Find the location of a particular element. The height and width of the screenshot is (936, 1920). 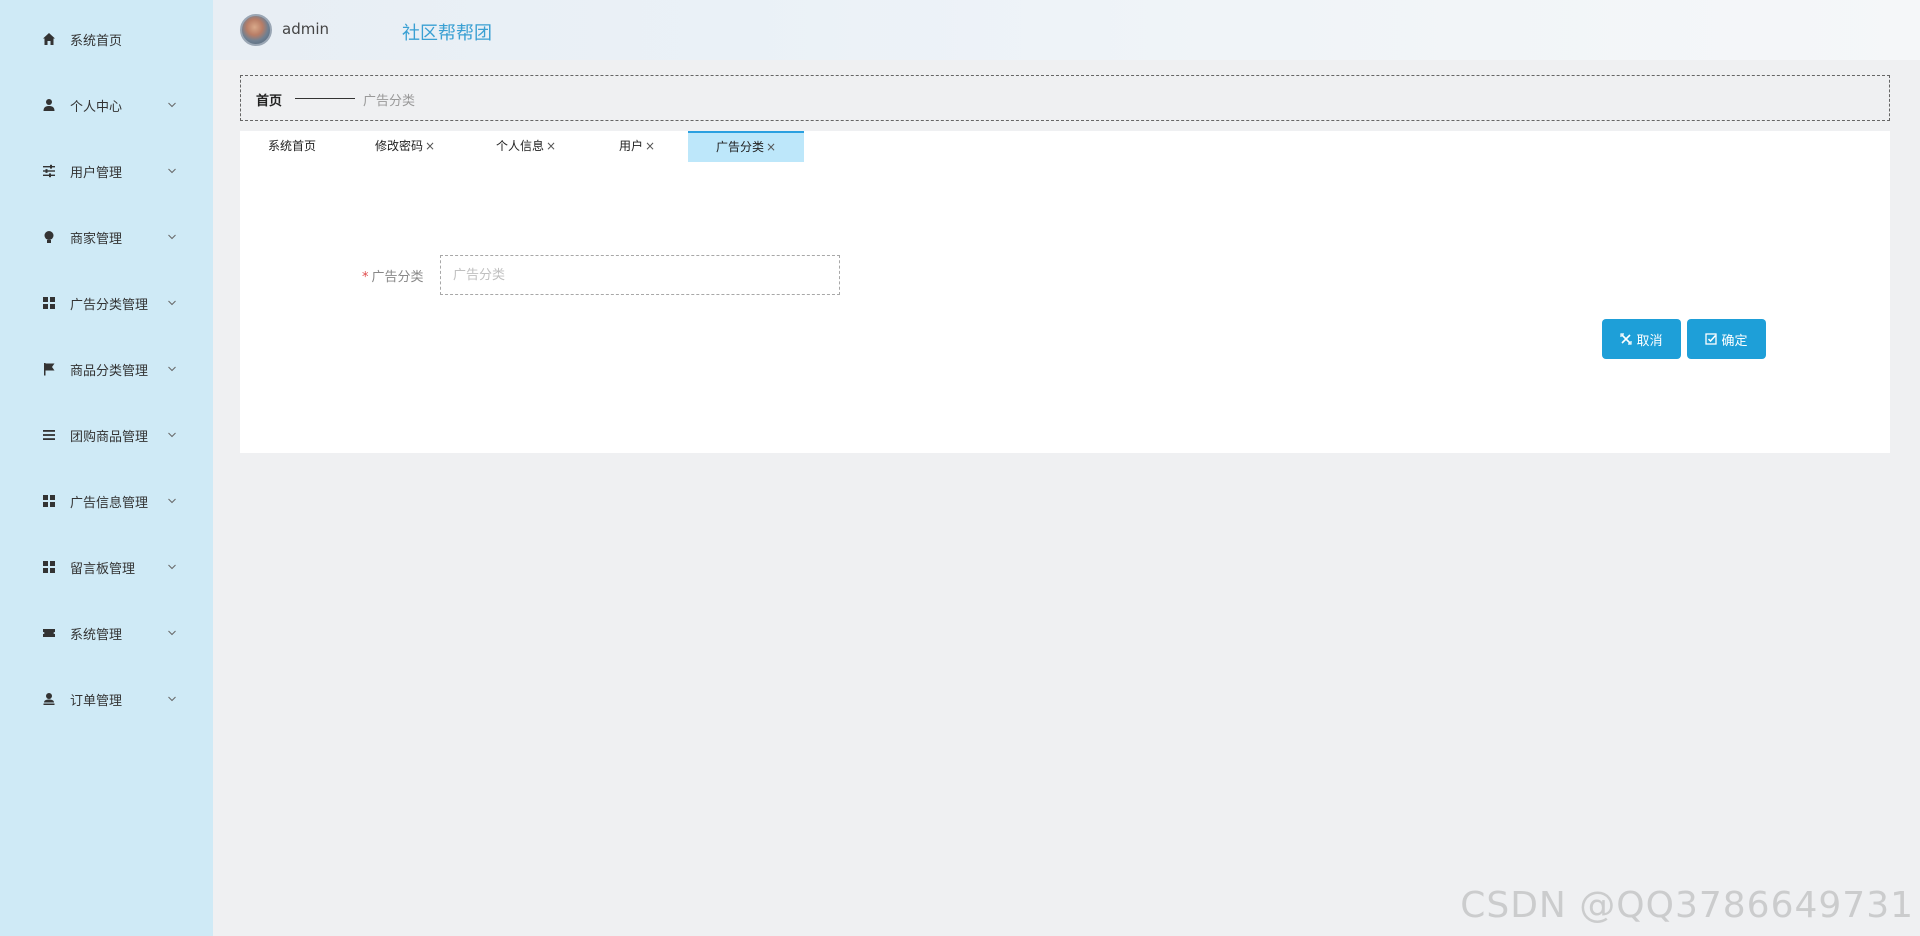

sidebar-item-user-management: 用户管理 is located at coordinates (106, 171).